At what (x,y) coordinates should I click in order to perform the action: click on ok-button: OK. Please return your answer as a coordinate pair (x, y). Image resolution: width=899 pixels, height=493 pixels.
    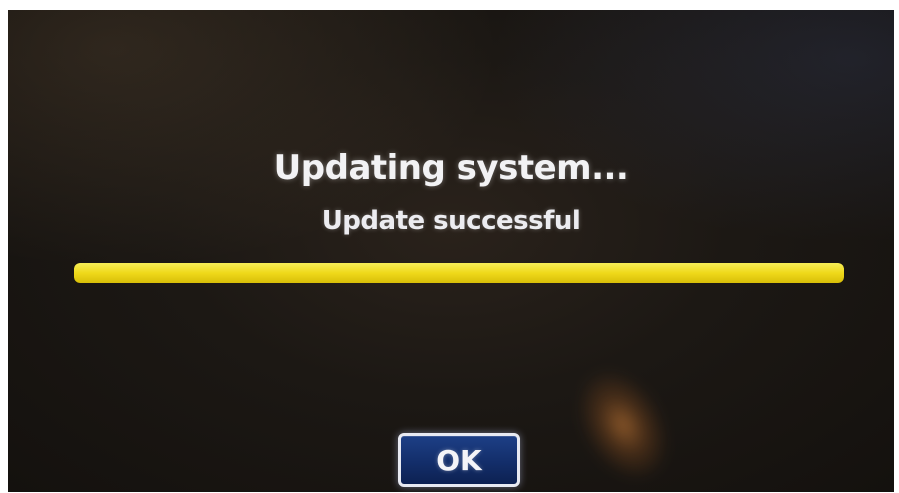
    Looking at the image, I should click on (459, 460).